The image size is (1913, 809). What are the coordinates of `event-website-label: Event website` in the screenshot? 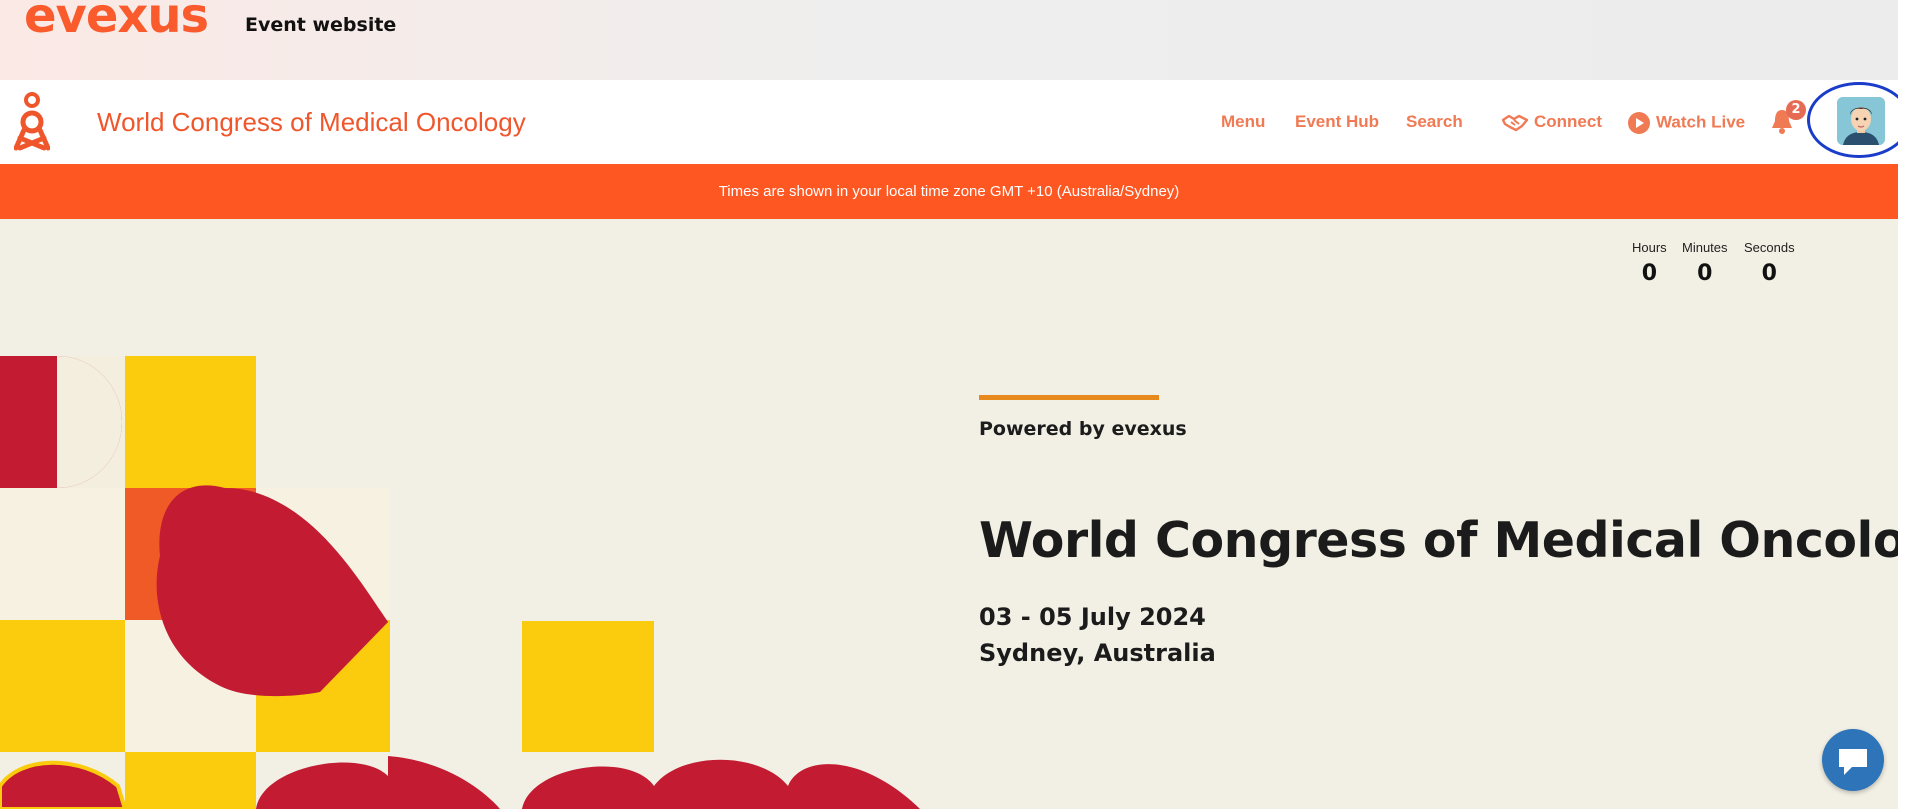 It's located at (321, 25).